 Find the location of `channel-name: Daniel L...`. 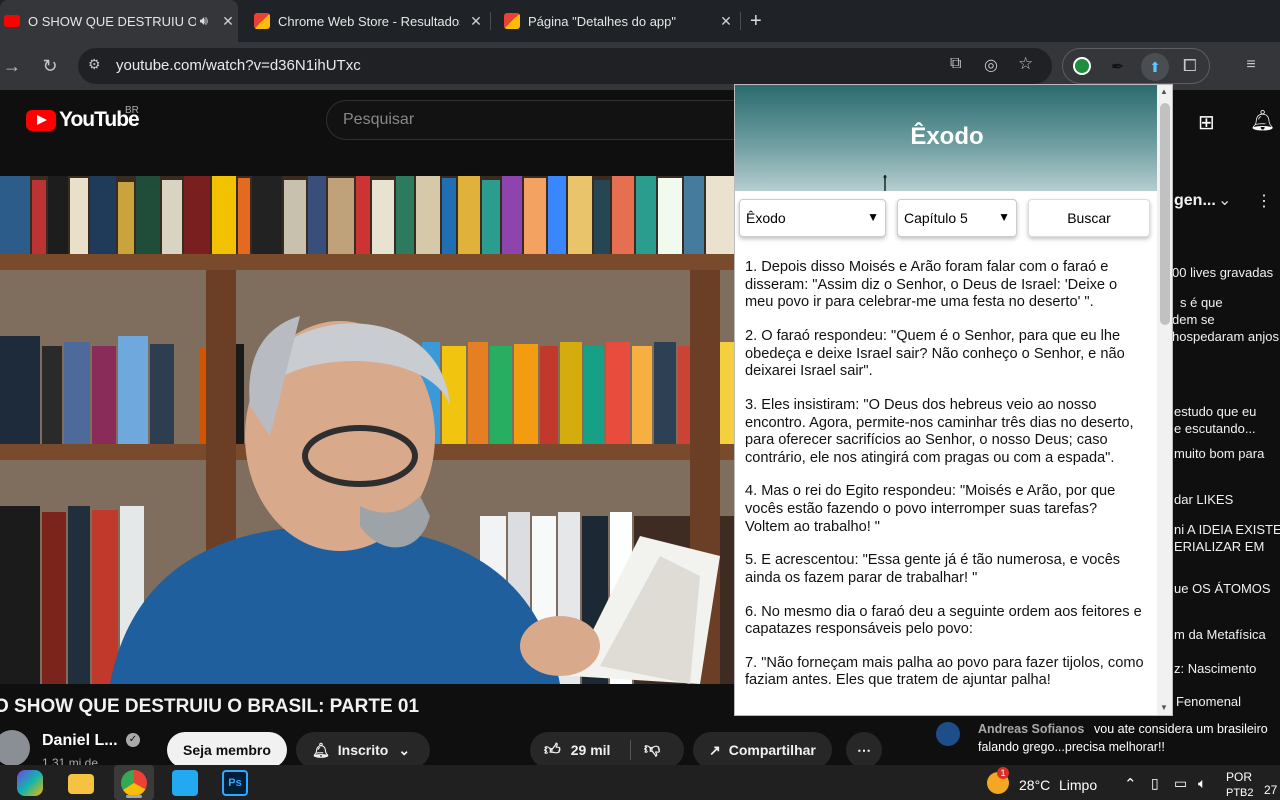

channel-name: Daniel L... is located at coordinates (80, 741).